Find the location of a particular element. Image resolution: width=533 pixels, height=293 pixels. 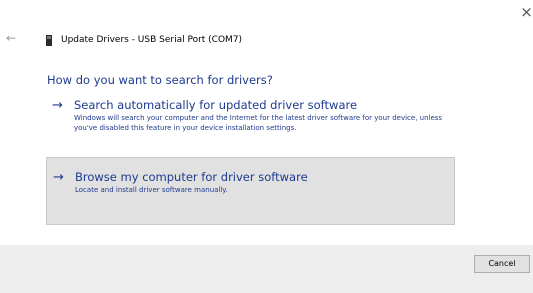

dialog-title: Update Drivers - USB Serial Port (COM7) is located at coordinates (152, 40).